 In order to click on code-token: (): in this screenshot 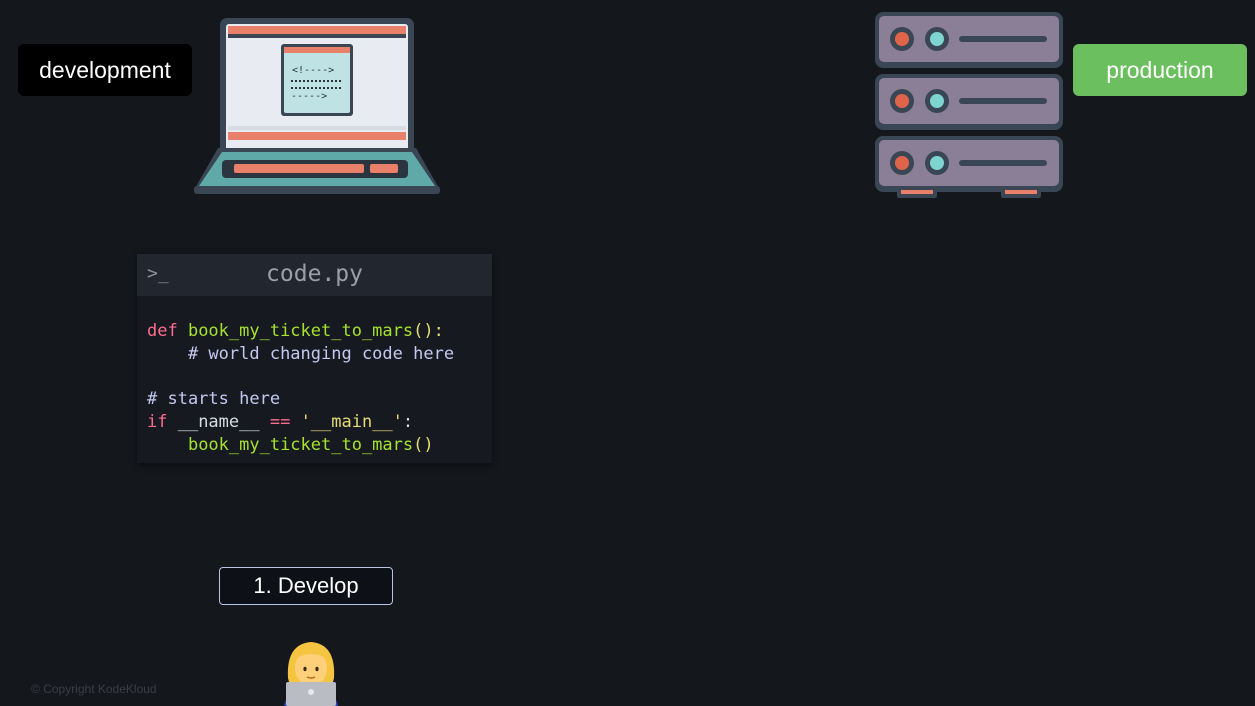, I will do `click(428, 331)`.